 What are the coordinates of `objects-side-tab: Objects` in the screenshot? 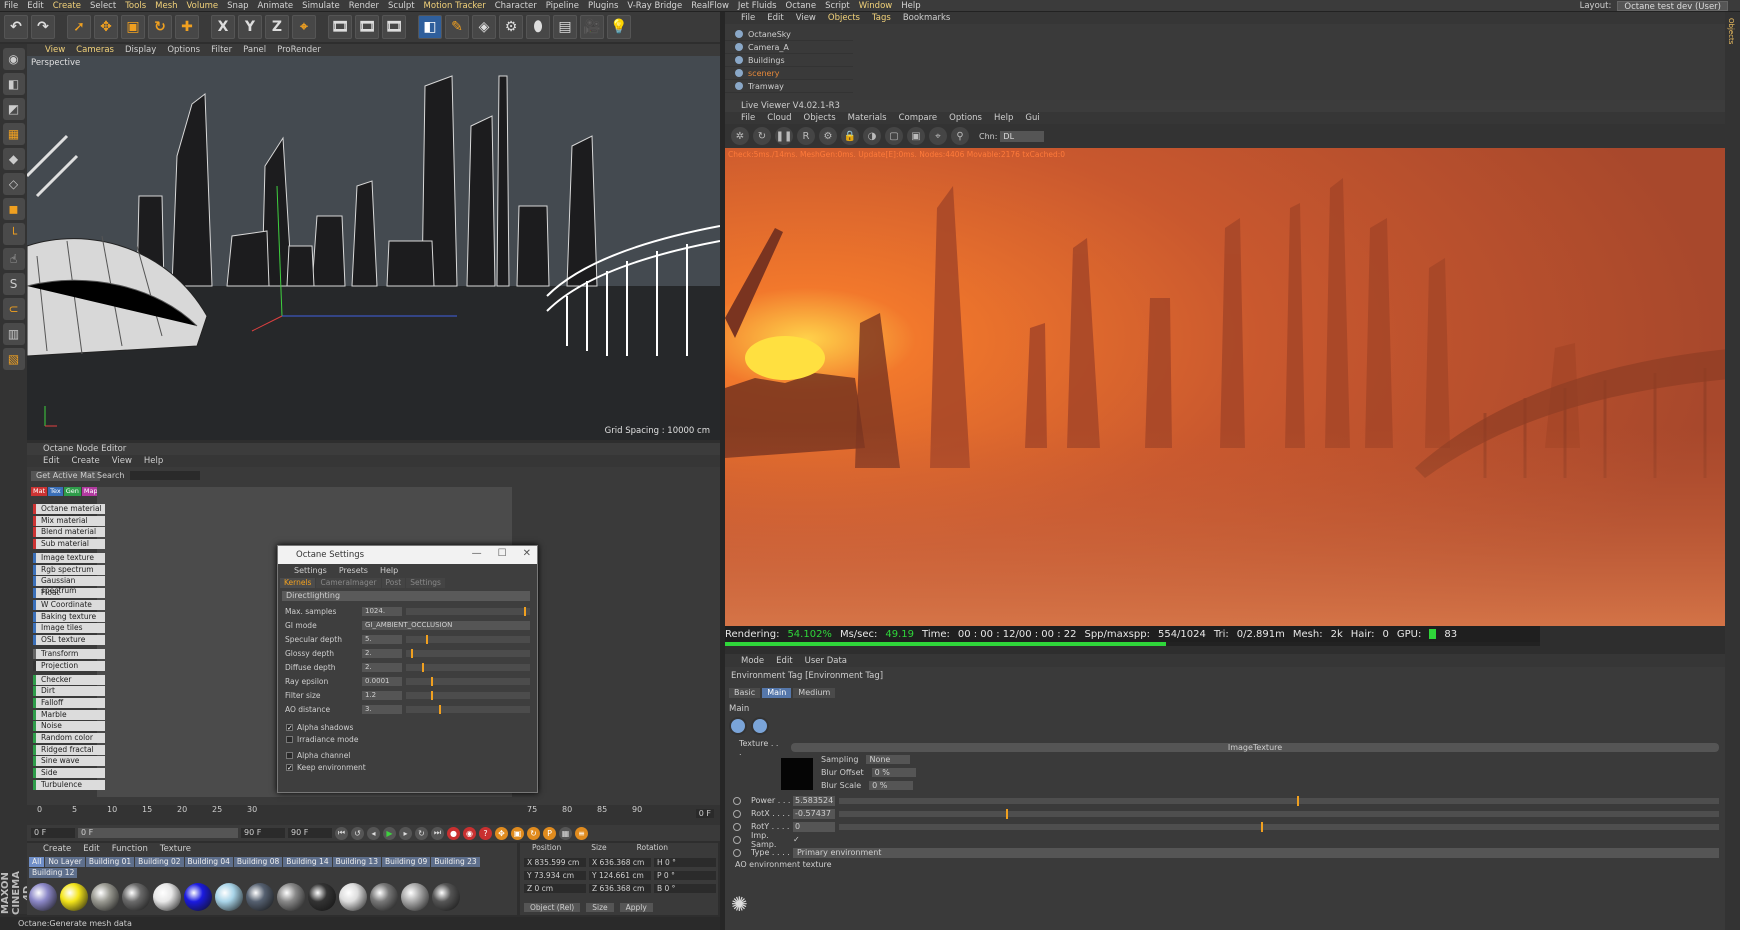 It's located at (1731, 31).